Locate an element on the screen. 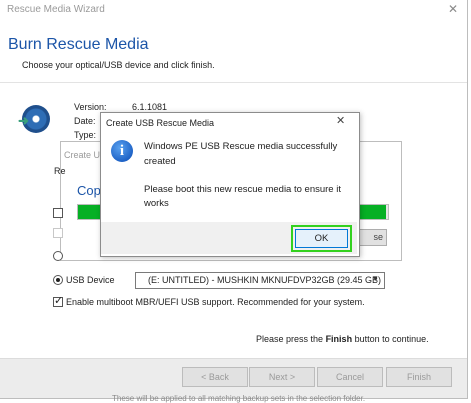  usb-device-radio-dot is located at coordinates (58, 280).